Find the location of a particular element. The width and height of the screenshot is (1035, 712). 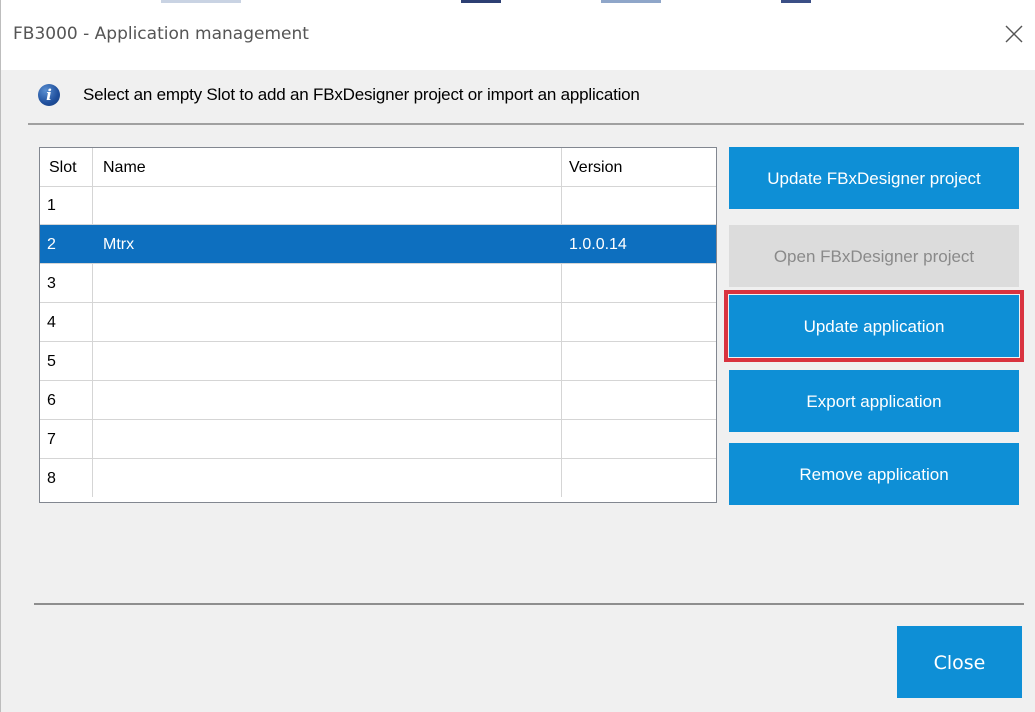

table-cell-slot: 1 is located at coordinates (66, 205).